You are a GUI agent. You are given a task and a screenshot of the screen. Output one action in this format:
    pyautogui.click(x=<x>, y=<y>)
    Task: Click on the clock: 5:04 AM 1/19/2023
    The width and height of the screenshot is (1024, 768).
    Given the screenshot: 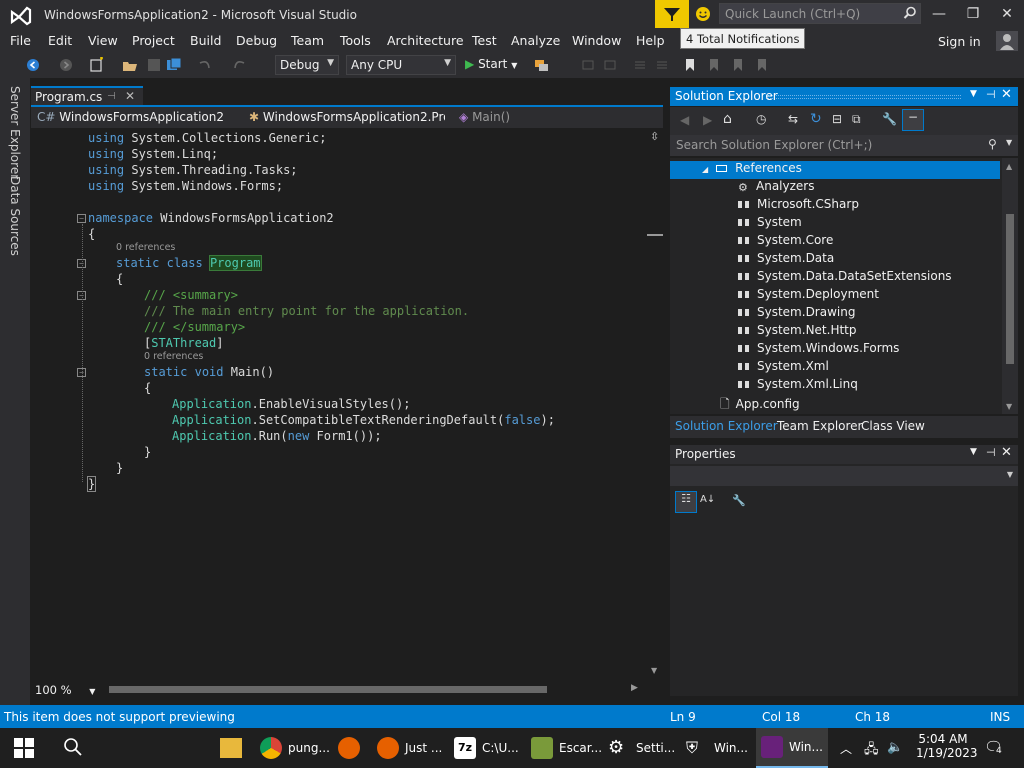 What is the action you would take?
    pyautogui.click(x=947, y=746)
    